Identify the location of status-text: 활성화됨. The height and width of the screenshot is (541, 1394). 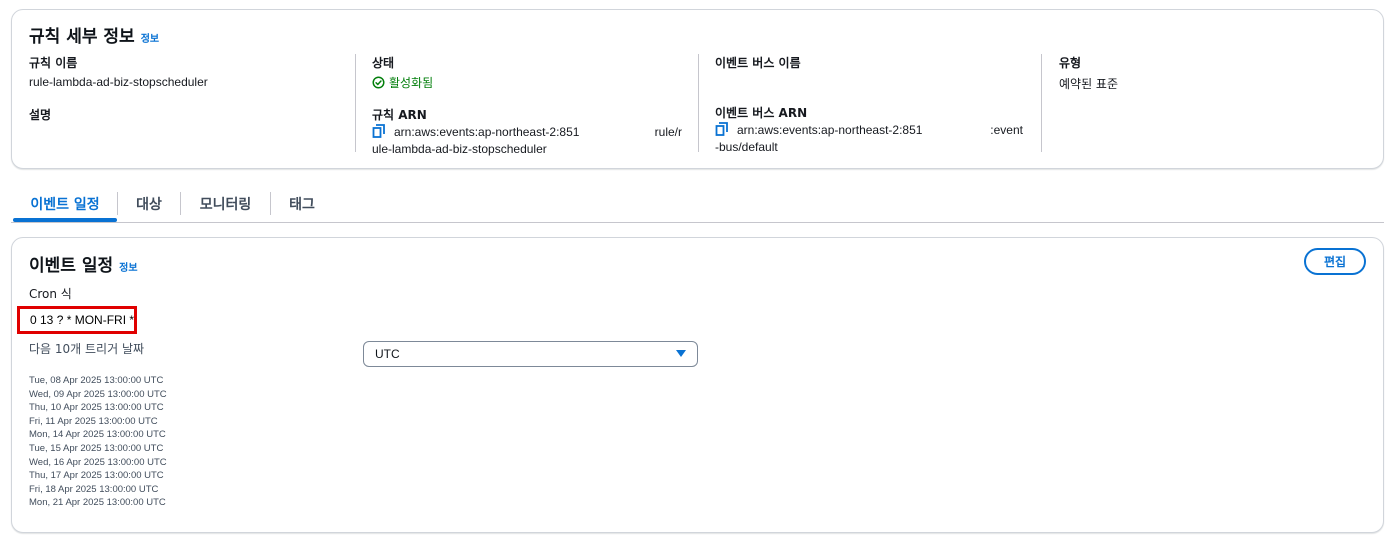
(411, 83).